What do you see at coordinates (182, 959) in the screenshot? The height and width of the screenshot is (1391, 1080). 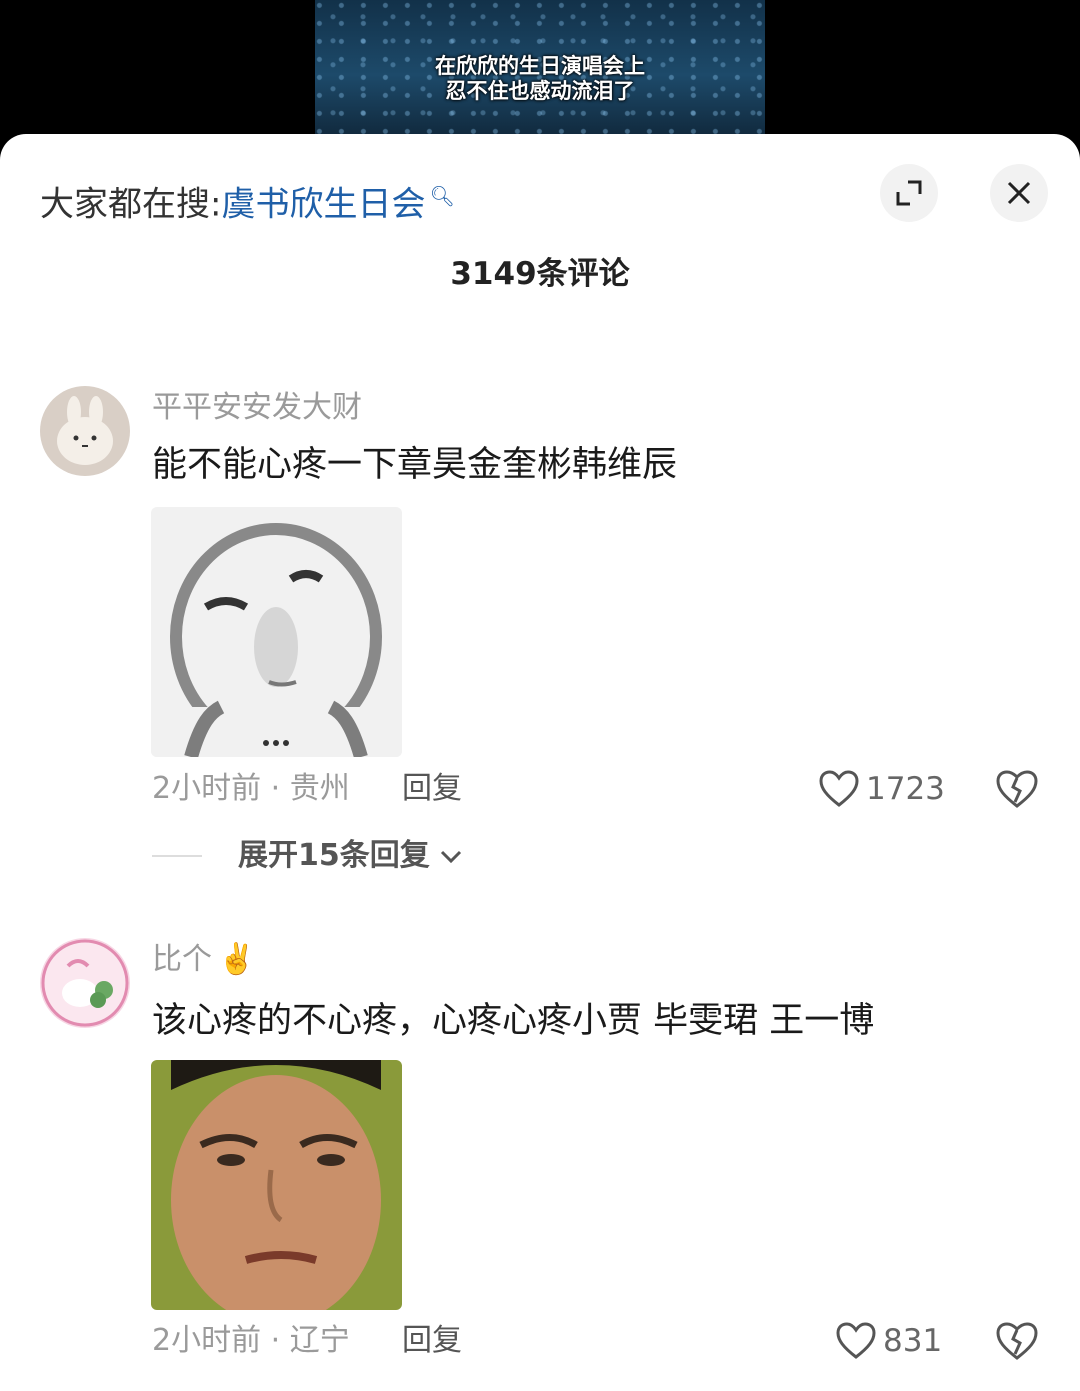 I see `comment-username-text: 比个` at bounding box center [182, 959].